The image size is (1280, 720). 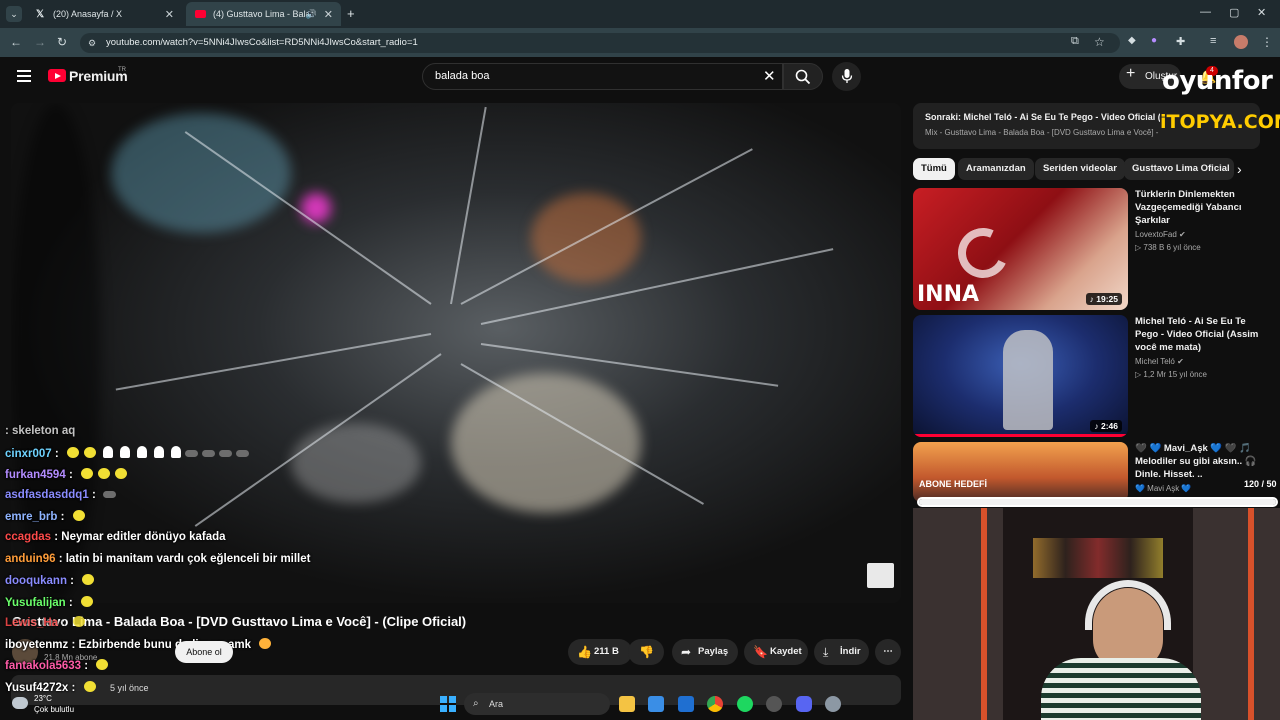 What do you see at coordinates (57, 665) in the screenshot?
I see `chat-message: fantakola5633 :` at bounding box center [57, 665].